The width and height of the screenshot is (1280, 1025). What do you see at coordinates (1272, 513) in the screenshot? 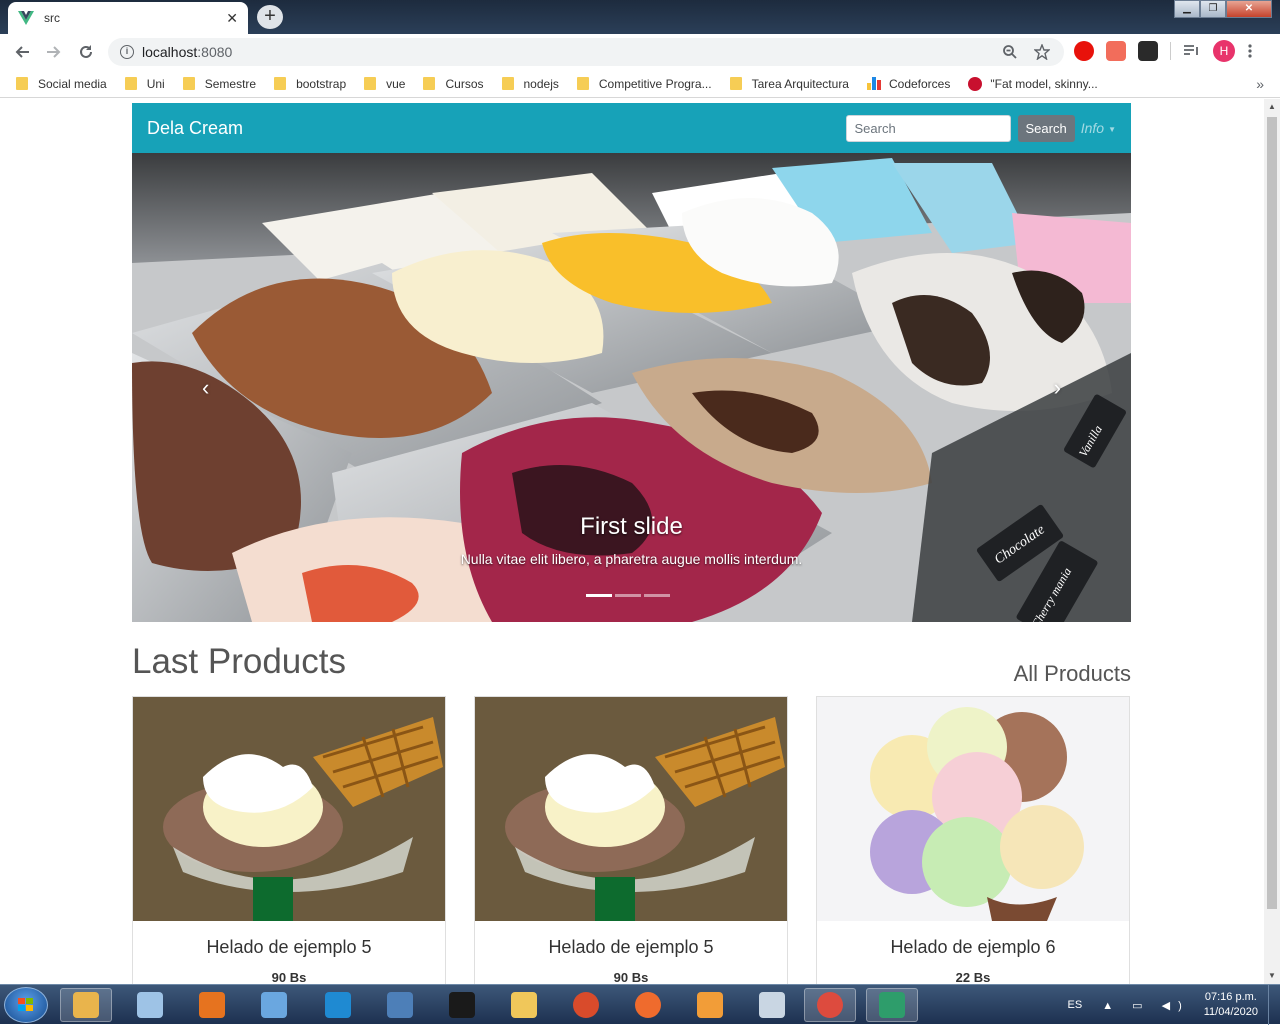
I see `scrollbar-thumb` at bounding box center [1272, 513].